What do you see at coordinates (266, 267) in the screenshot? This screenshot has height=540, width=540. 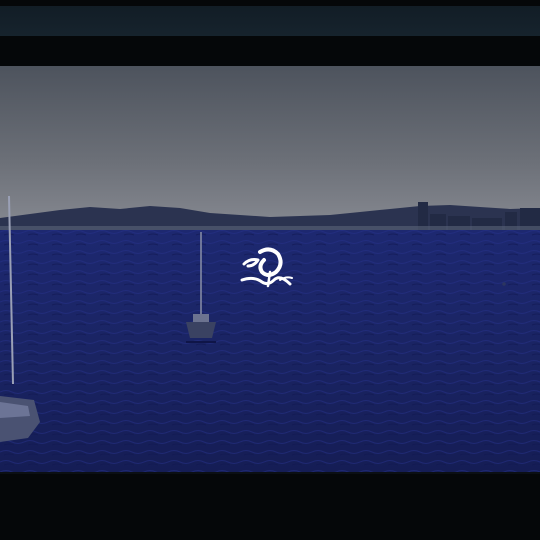 I see `brush-script-logo-icon` at bounding box center [266, 267].